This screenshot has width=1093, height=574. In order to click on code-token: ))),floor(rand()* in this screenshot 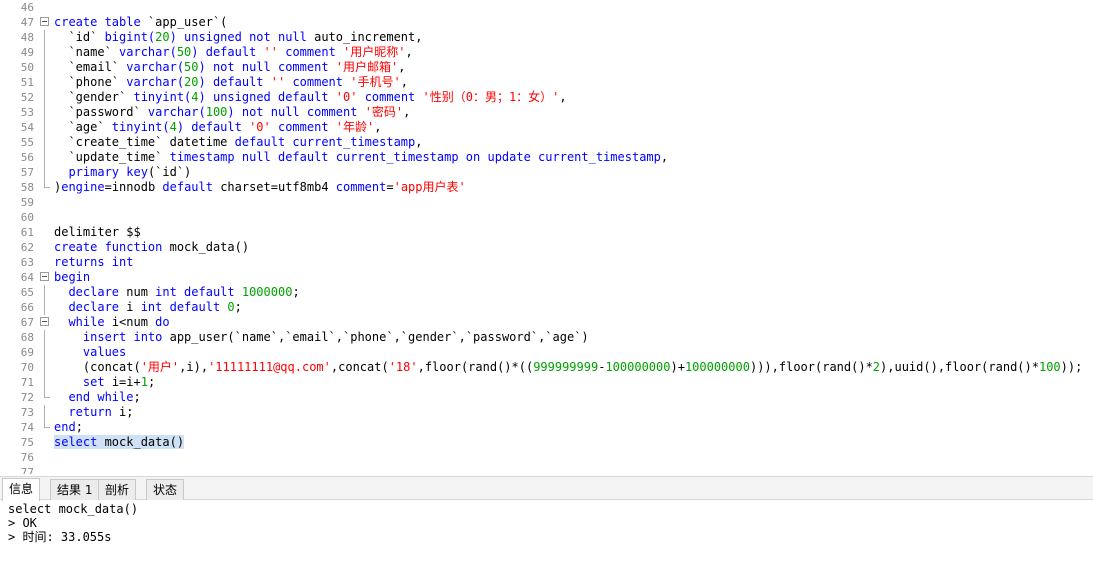, I will do `click(811, 367)`.